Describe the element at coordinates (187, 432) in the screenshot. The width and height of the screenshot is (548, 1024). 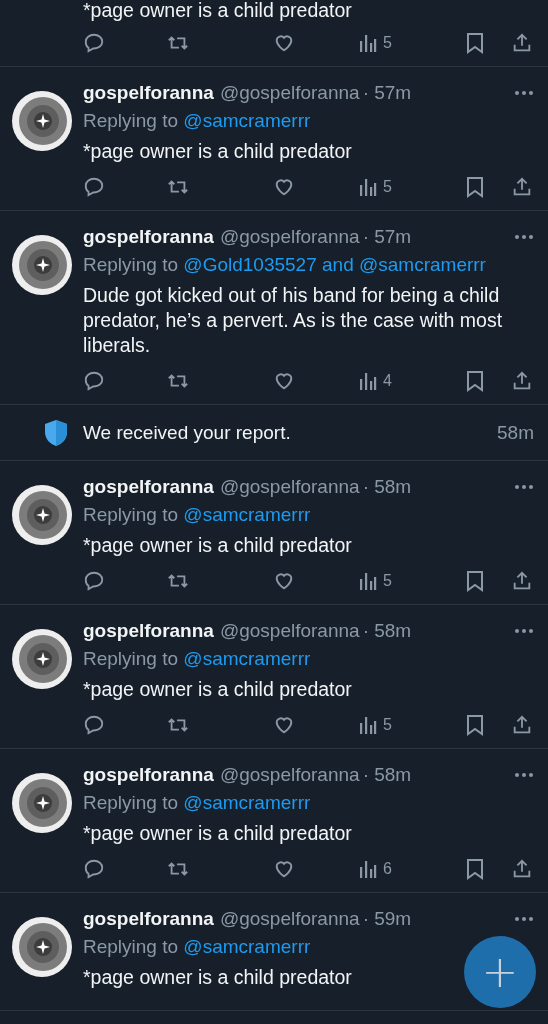
I see `report-notice: We received your report.` at that location.